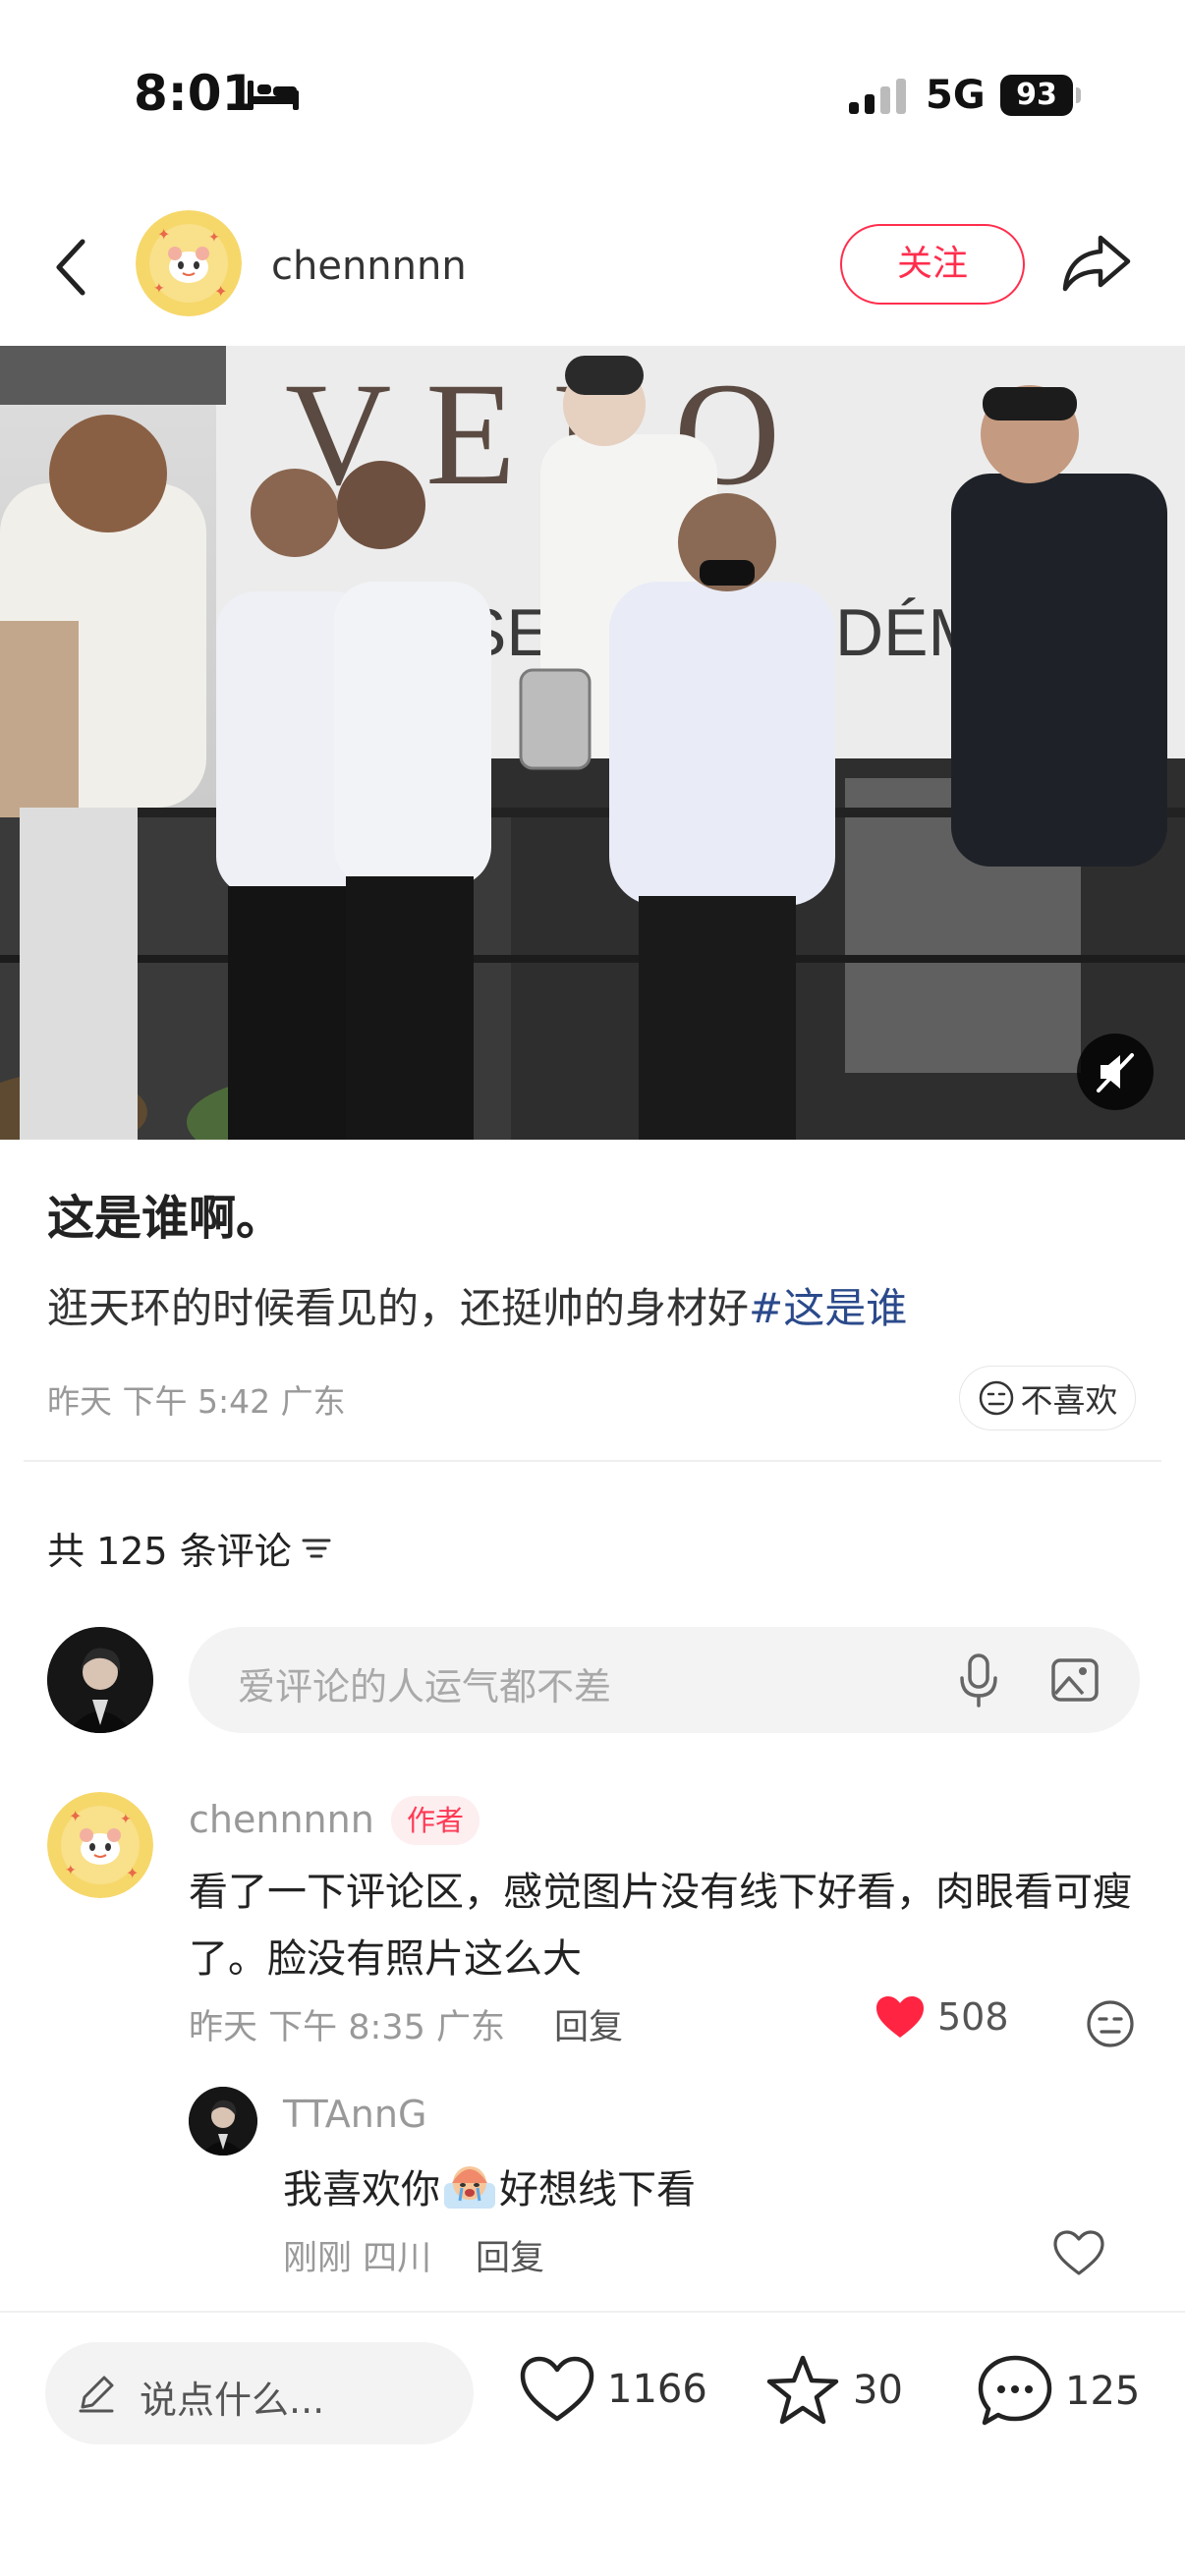 Image resolution: width=1185 pixels, height=2576 pixels. I want to click on dislike-post-button: 不喜欢, so click(1048, 1398).